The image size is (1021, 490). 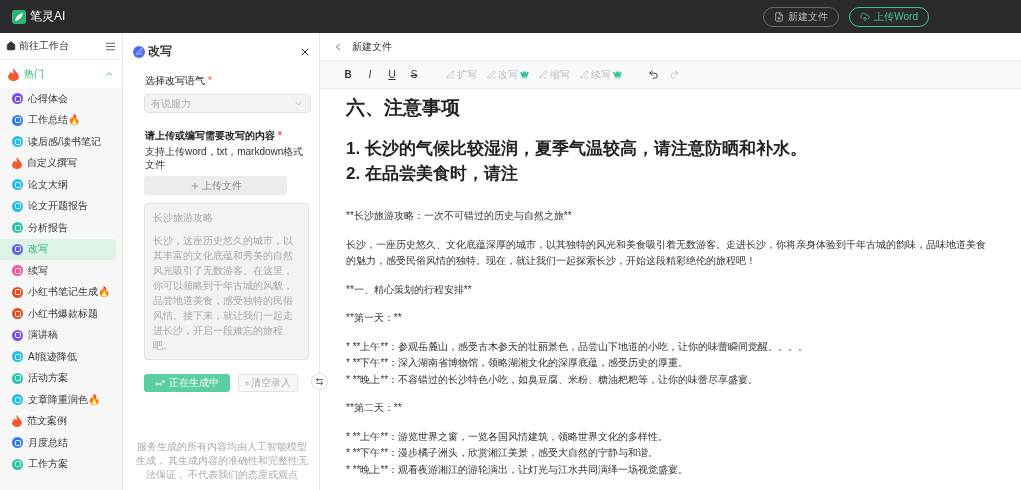 What do you see at coordinates (653, 74) in the screenshot?
I see `undo-button` at bounding box center [653, 74].